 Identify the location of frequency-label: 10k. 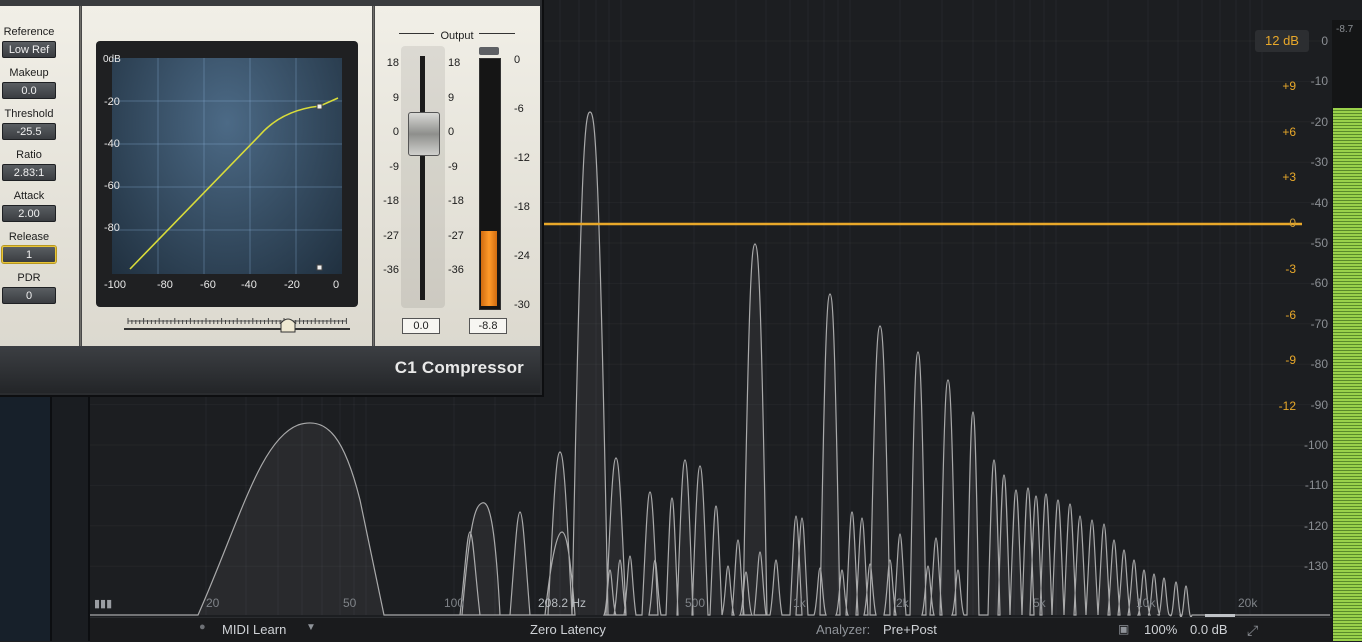
(1146, 603).